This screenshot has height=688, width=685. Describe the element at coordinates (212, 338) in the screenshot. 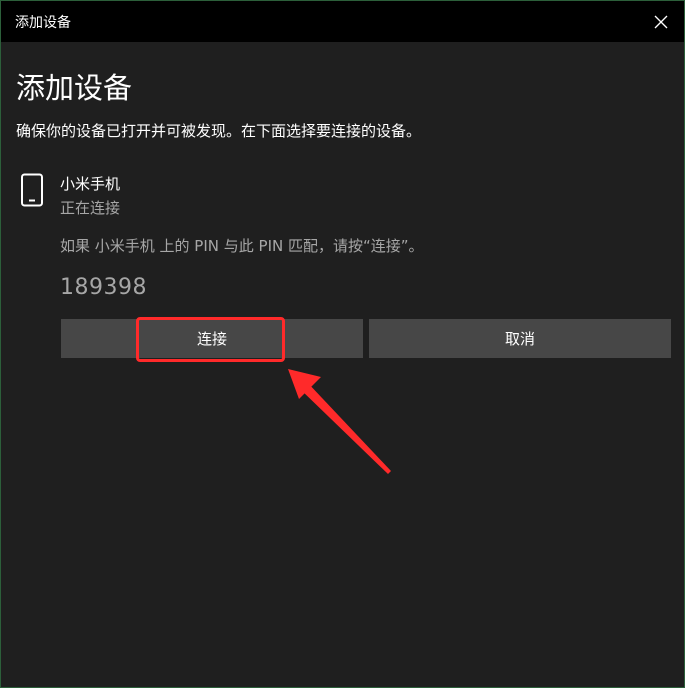

I see `connect-button: 连接` at that location.